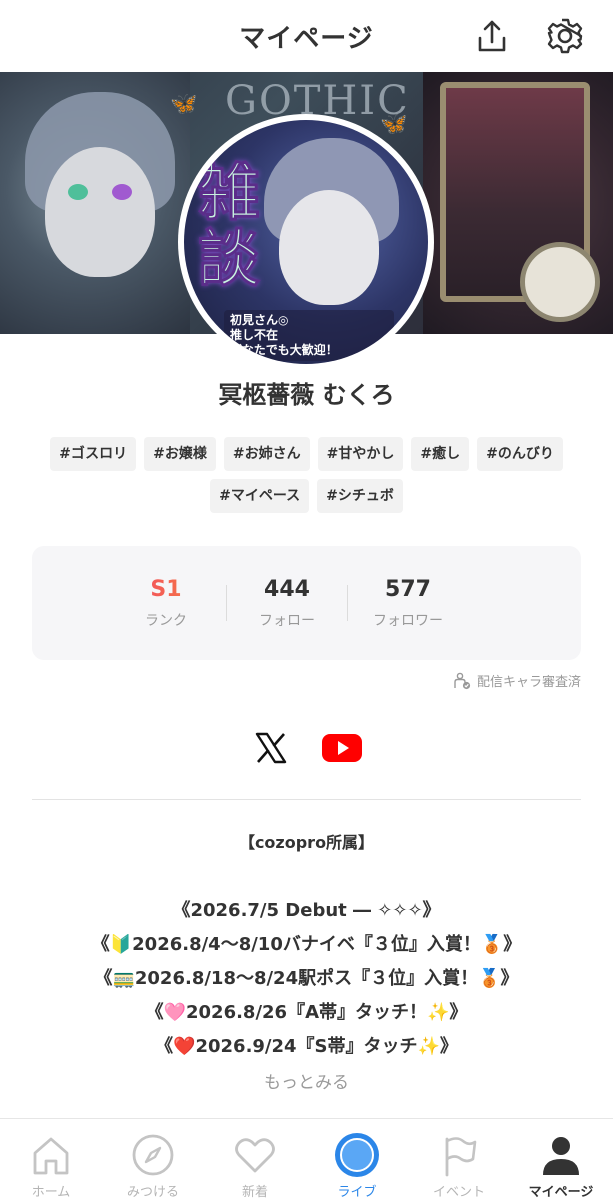  What do you see at coordinates (458, 1192) in the screenshot?
I see `tab-event-label: イベント` at bounding box center [458, 1192].